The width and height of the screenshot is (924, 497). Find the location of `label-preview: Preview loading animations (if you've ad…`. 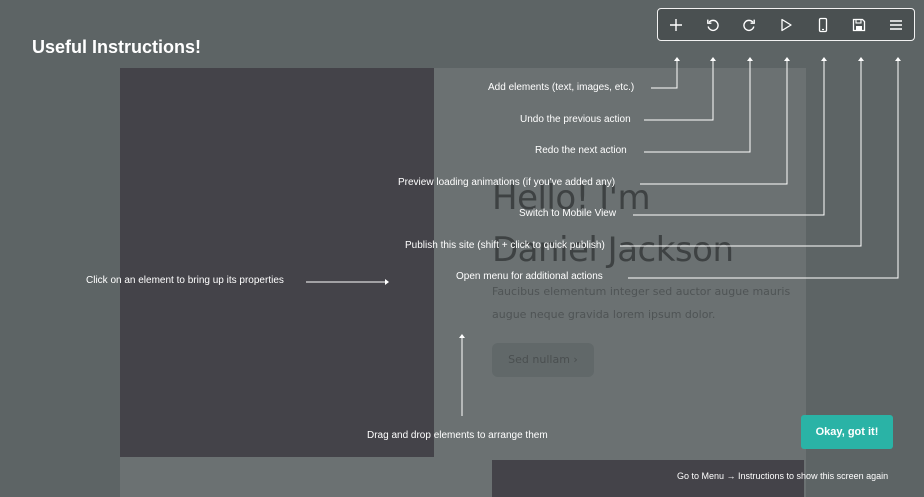

label-preview: Preview loading animations (if you've ad… is located at coordinates (507, 182).